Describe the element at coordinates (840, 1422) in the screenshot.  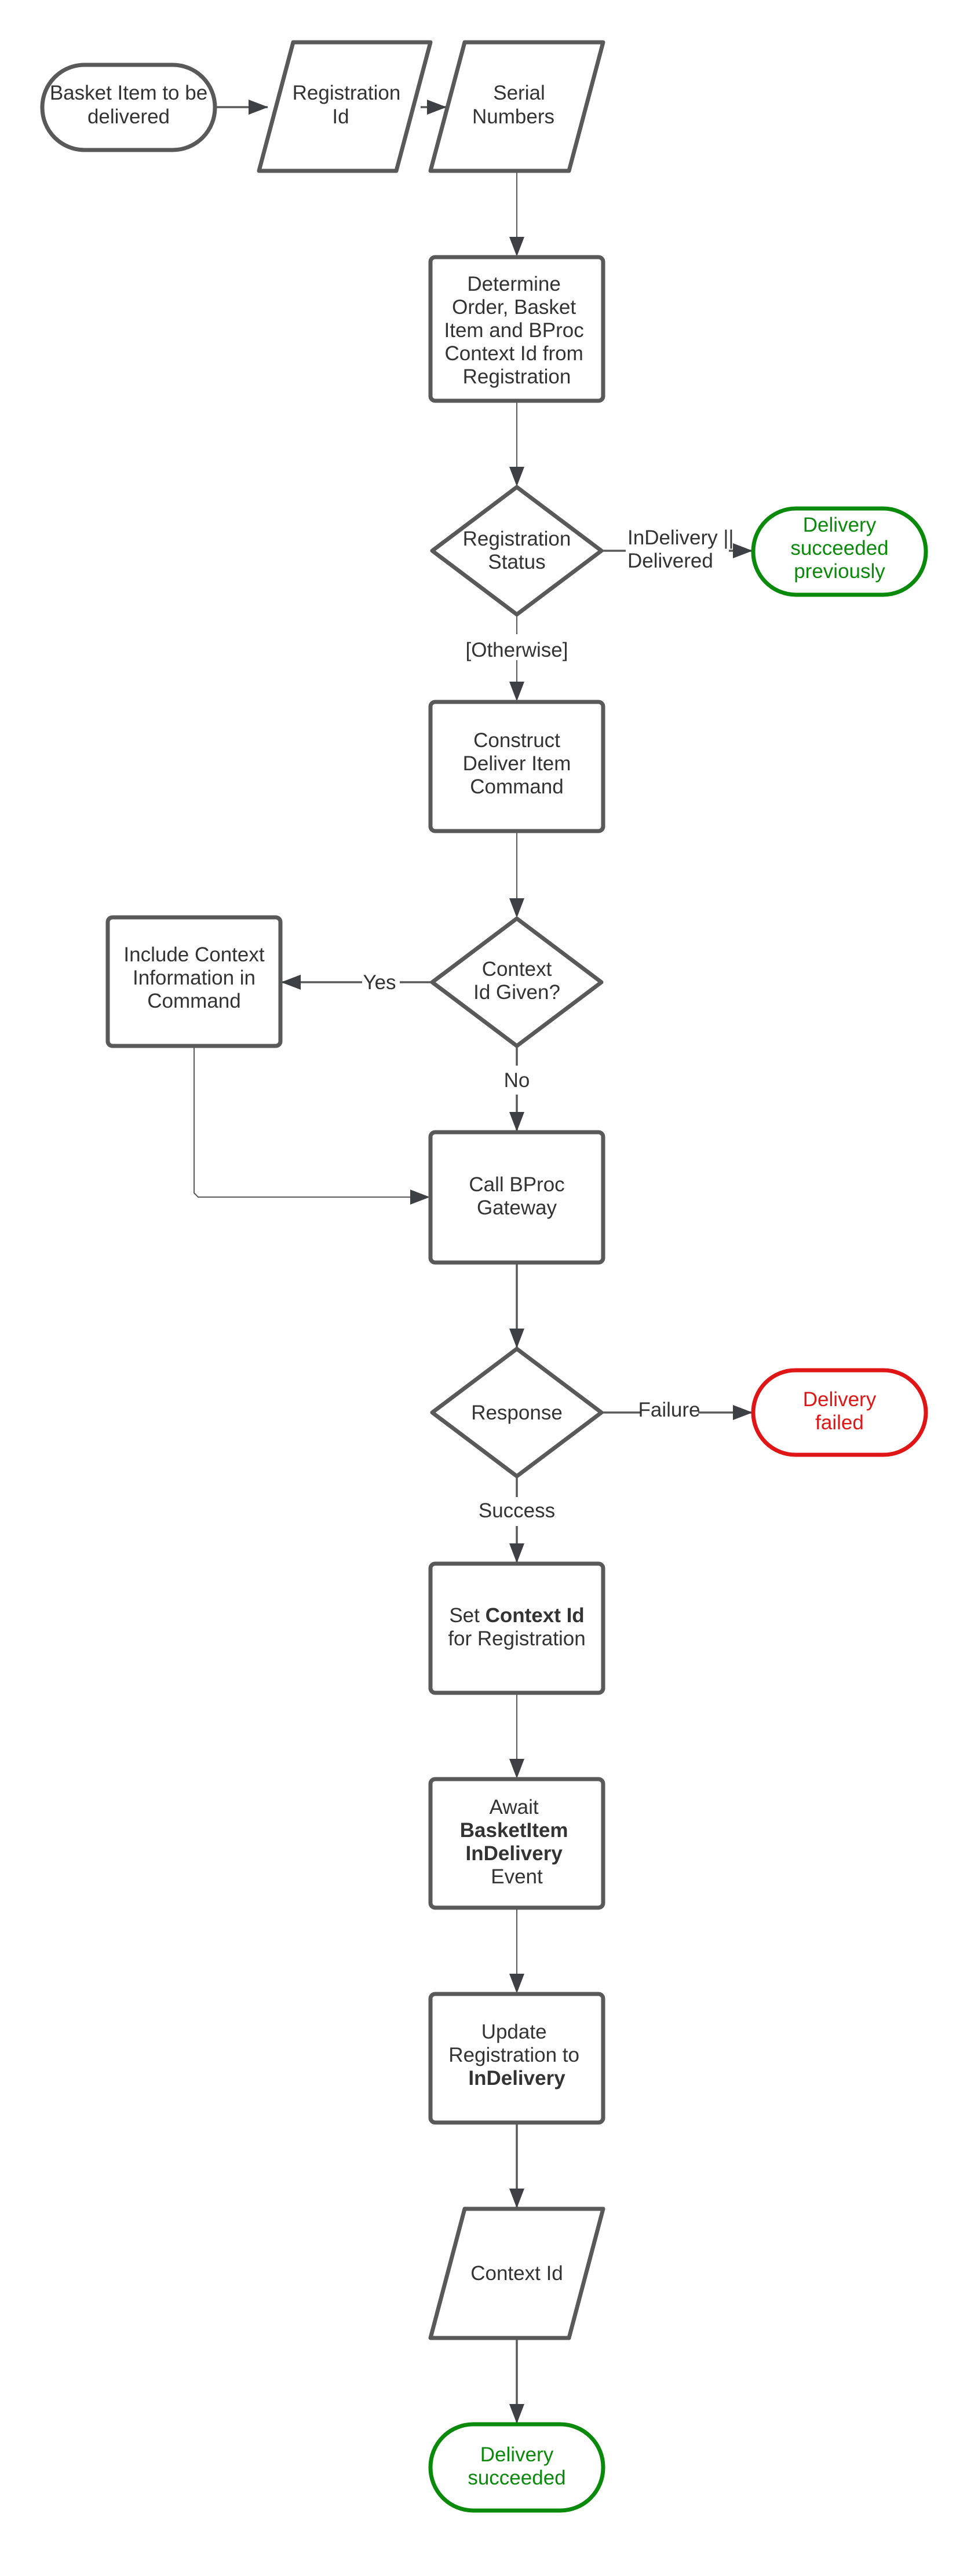
I see `node-text: failed` at that location.